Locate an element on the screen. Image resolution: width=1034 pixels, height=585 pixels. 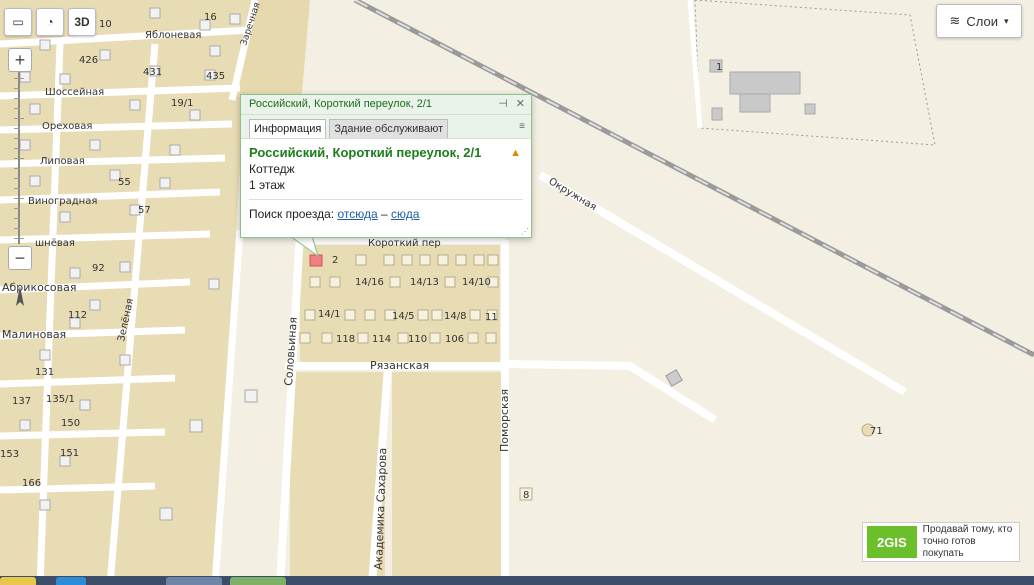
map-toolbar: ▭ ◔ 3D is located at coordinates (50, 22).